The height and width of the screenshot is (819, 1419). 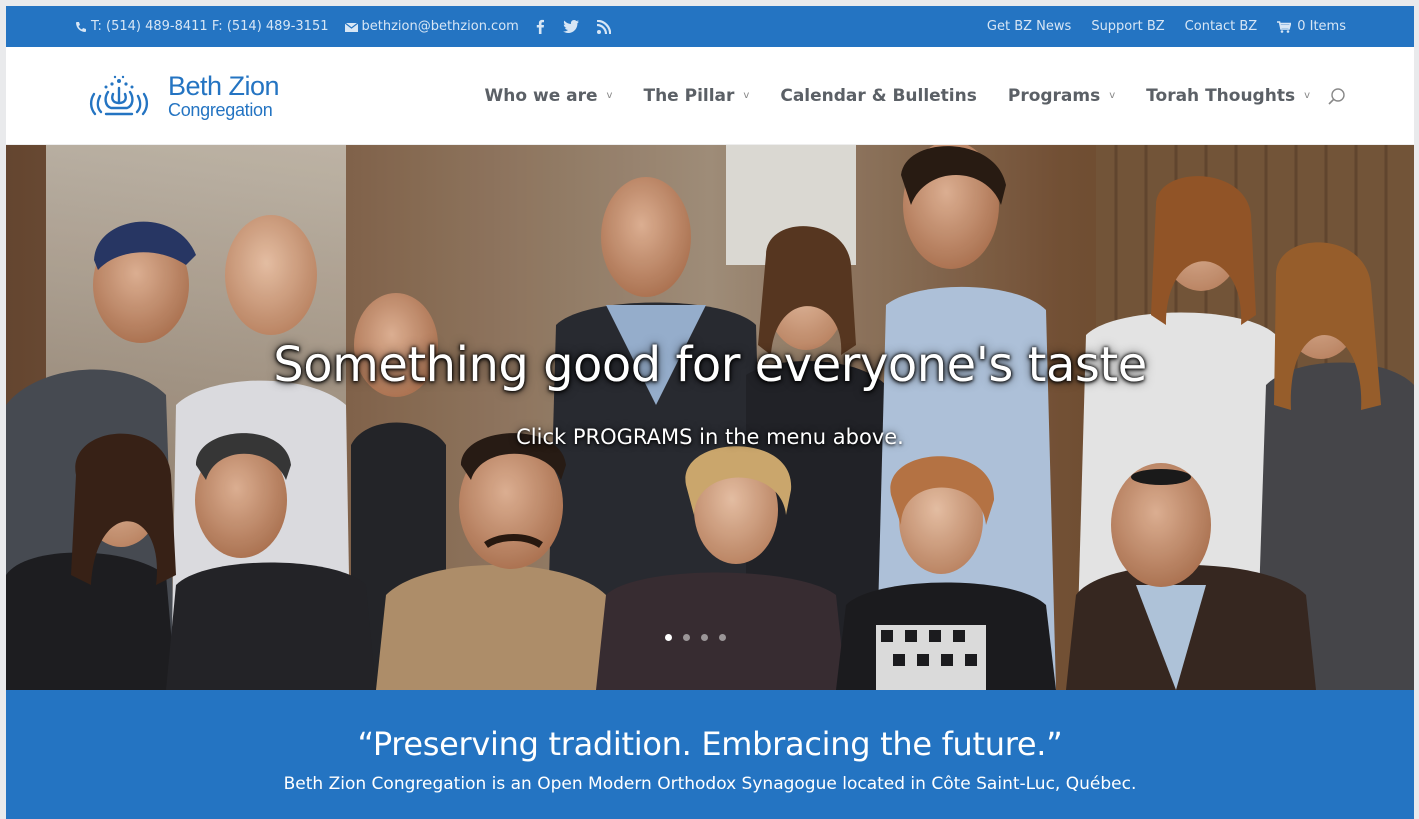 I want to click on nav-programs: Programs v, so click(x=1061, y=96).